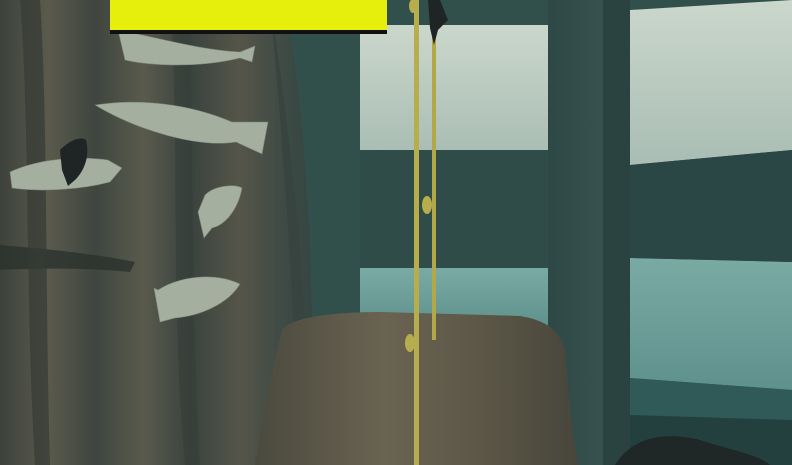  Describe the element at coordinates (248, 15) in the screenshot. I see `hud-status-bar` at that location.